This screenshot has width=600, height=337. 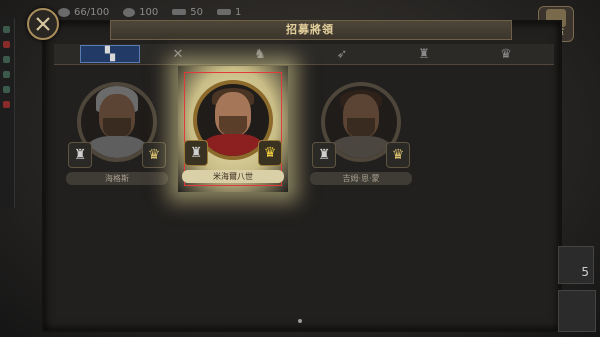 I want to click on general-name: 海格斯, so click(x=117, y=178).